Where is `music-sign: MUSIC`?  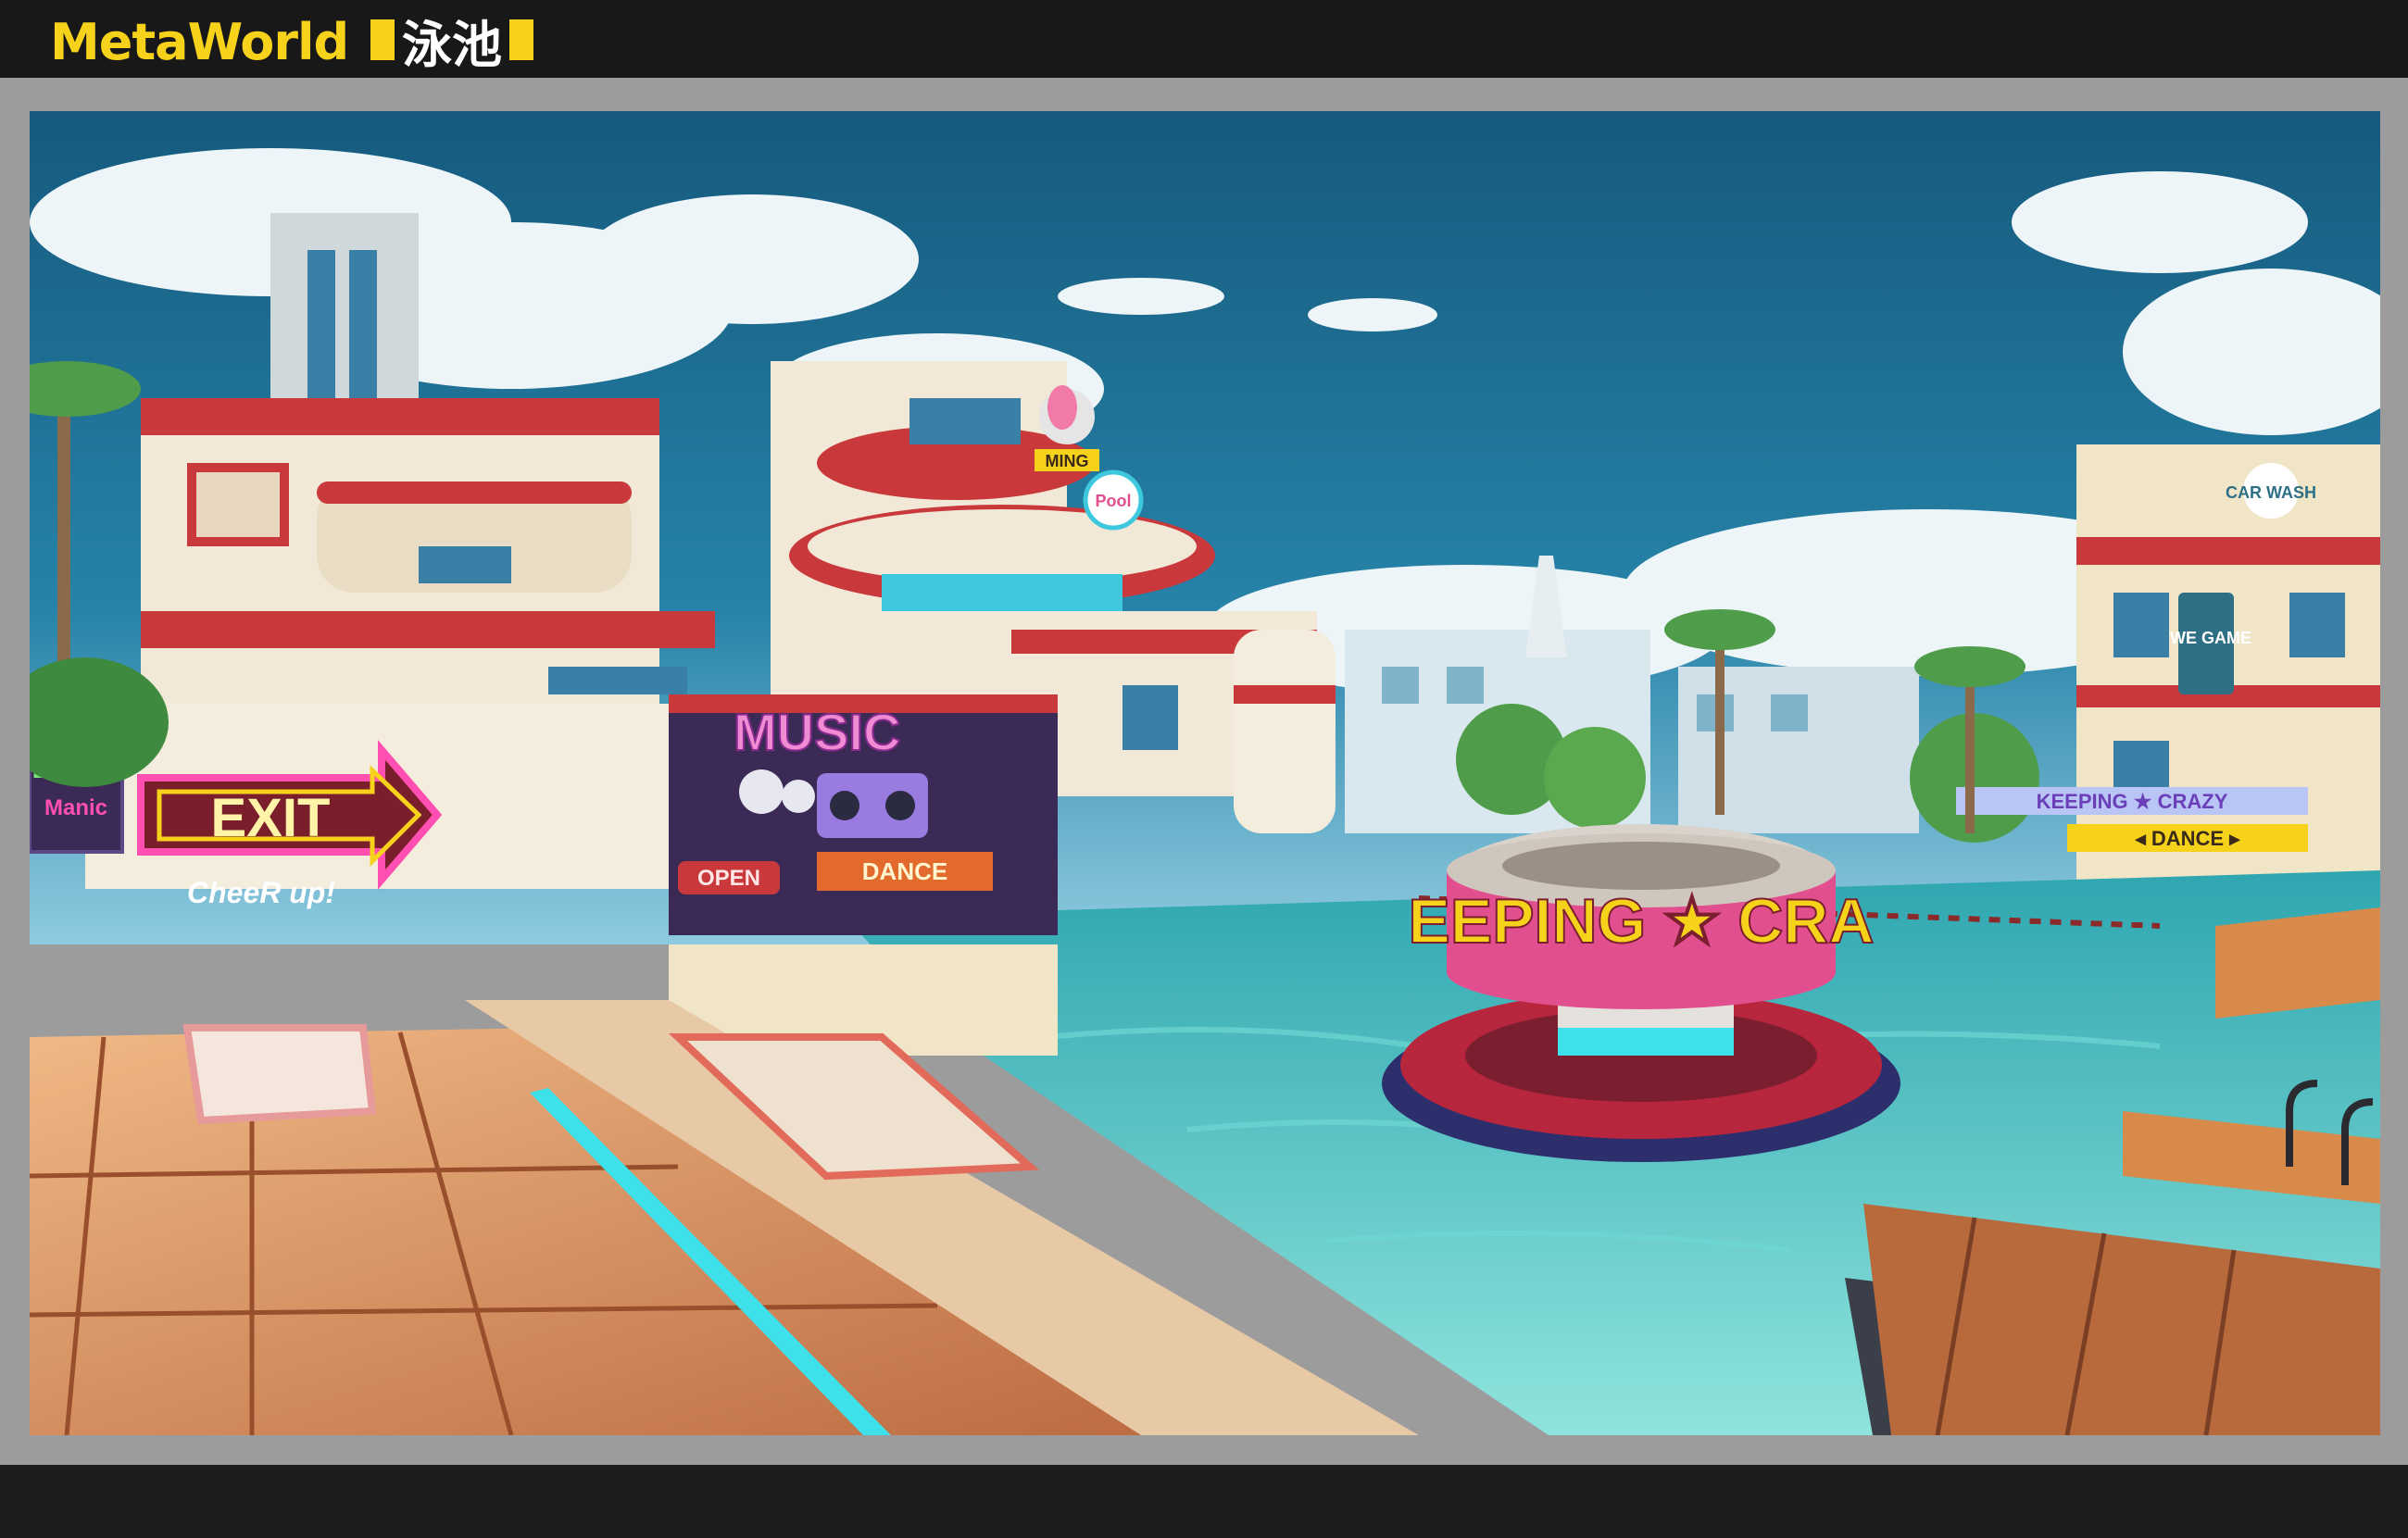
music-sign: MUSIC is located at coordinates (817, 732).